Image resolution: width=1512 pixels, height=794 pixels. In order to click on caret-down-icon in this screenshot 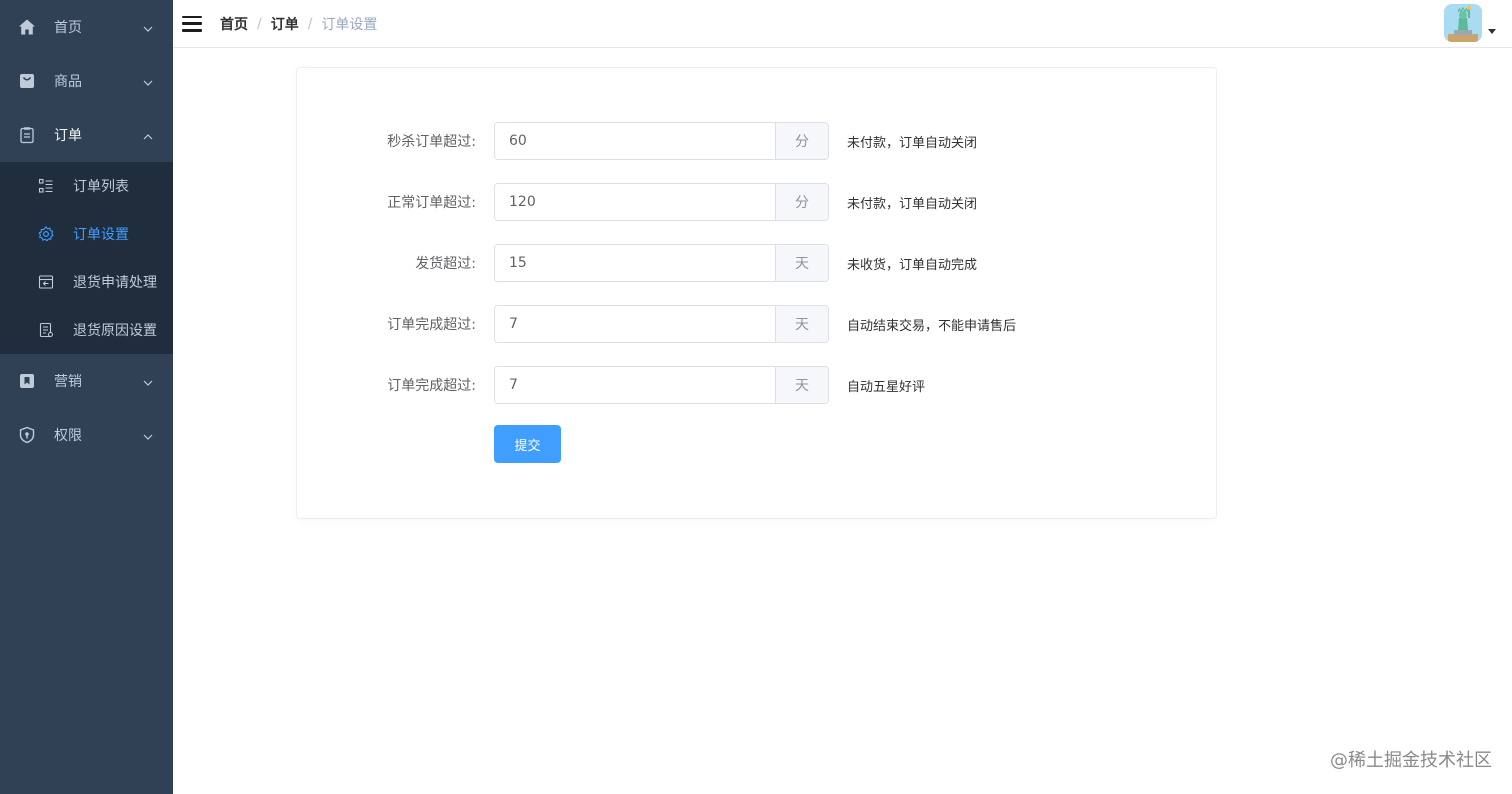, I will do `click(1492, 31)`.